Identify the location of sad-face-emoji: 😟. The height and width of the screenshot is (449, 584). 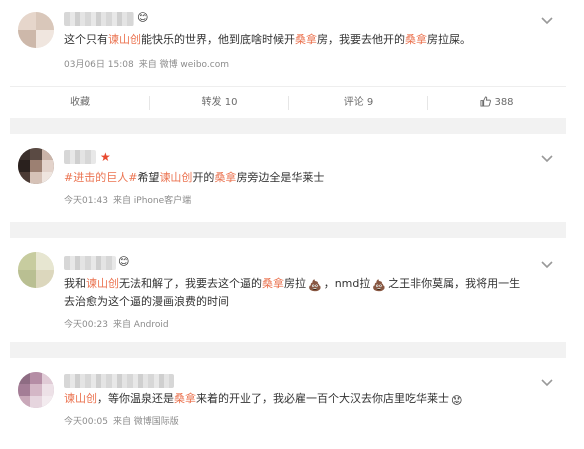
(457, 400).